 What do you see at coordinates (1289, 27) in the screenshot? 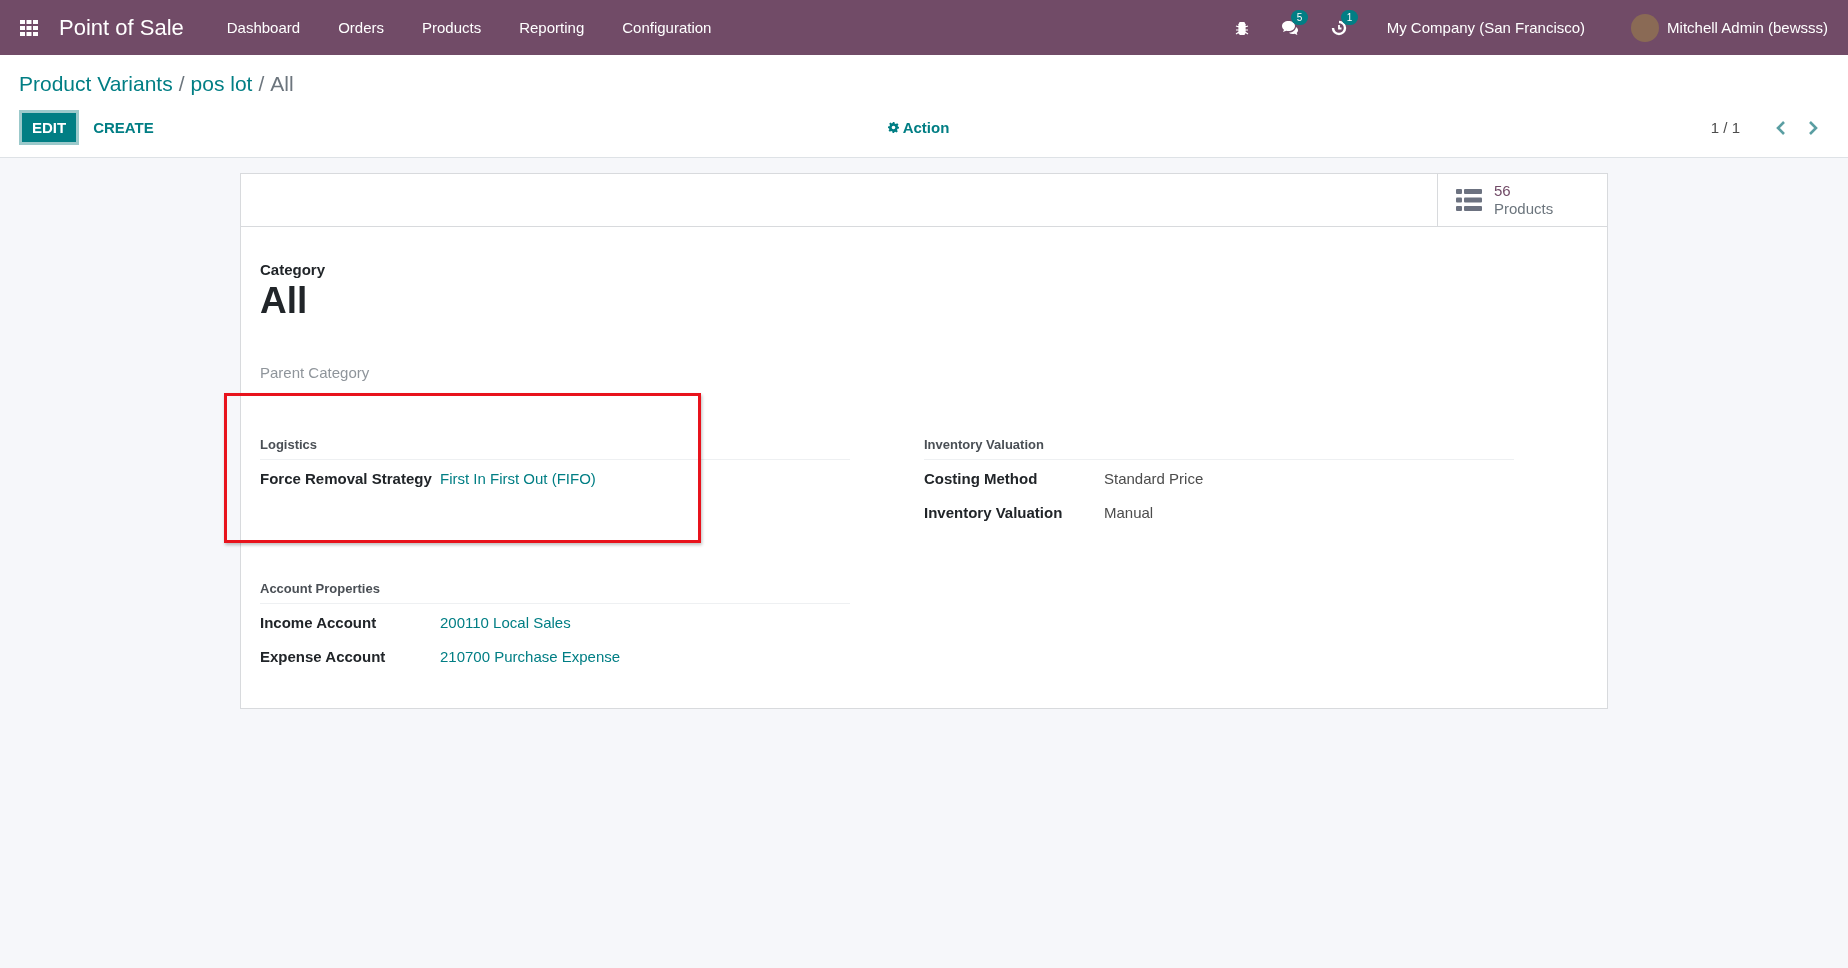
I see `chat-icon` at bounding box center [1289, 27].